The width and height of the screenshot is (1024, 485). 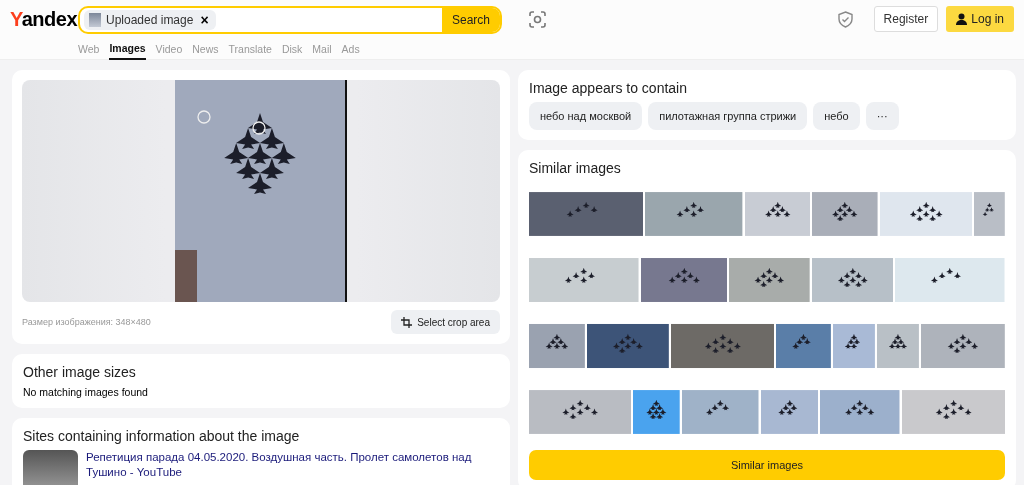 What do you see at coordinates (586, 116) in the screenshot?
I see `tag-chip: небо над москвой` at bounding box center [586, 116].